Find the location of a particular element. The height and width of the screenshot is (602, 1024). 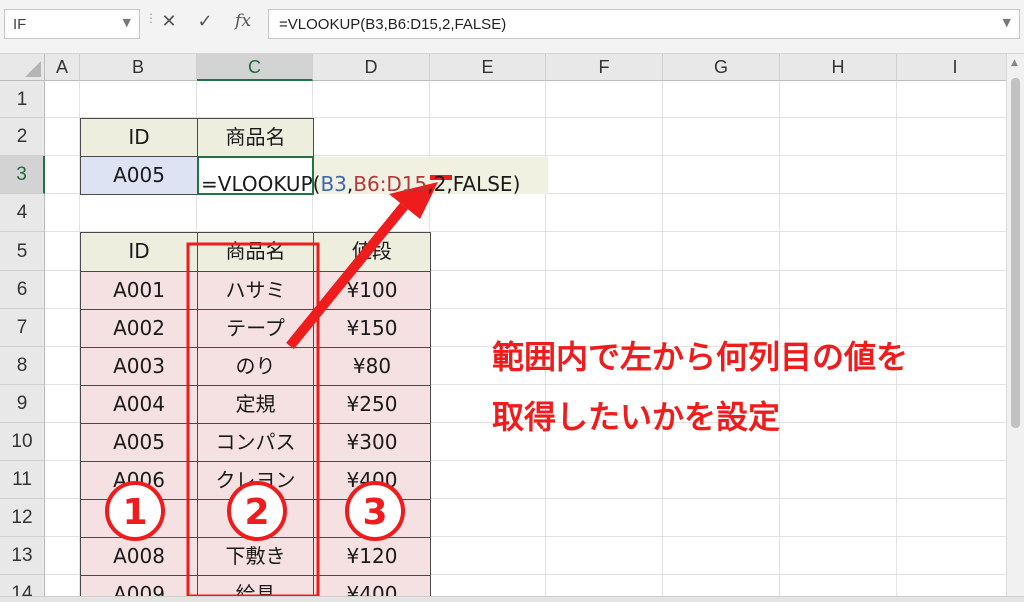

table-cell-price: ¥50 is located at coordinates (372, 518).